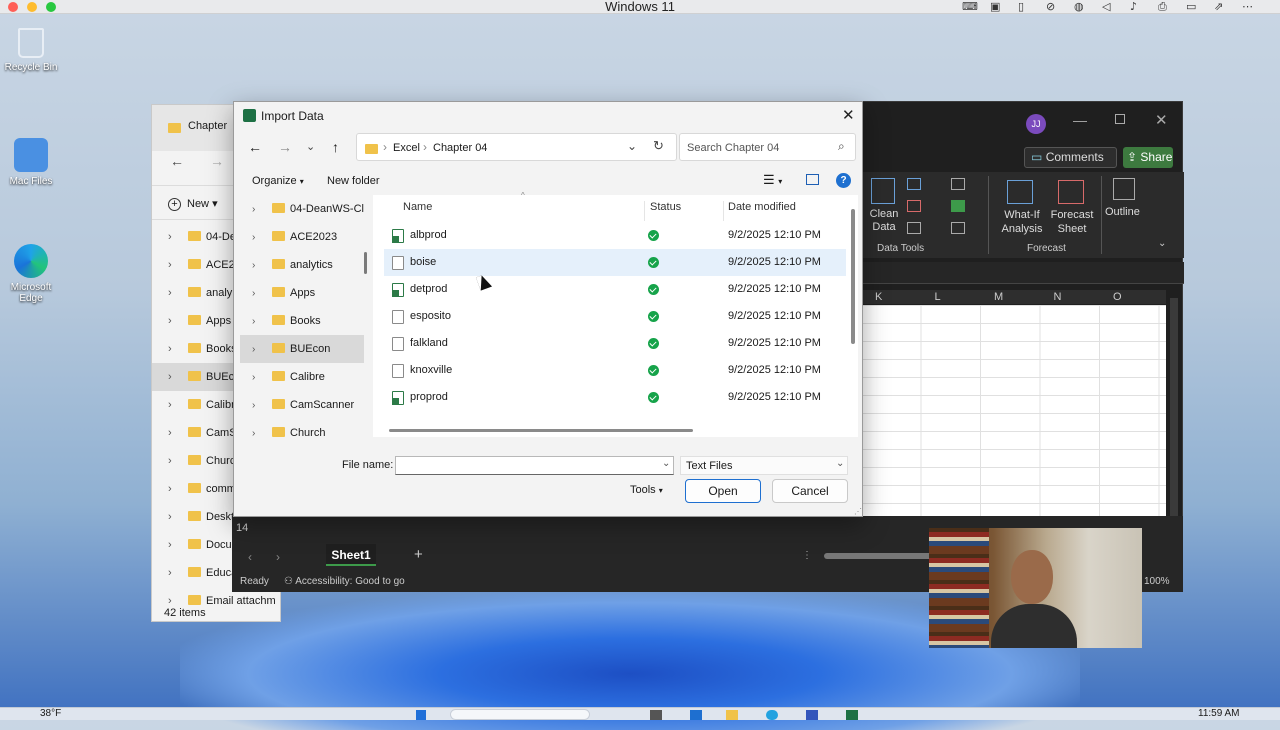  What do you see at coordinates (656, 715) in the screenshot?
I see `task-view-icon` at bounding box center [656, 715].